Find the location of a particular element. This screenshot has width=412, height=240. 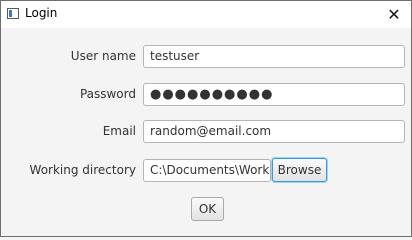

window-app-icon is located at coordinates (13, 13).